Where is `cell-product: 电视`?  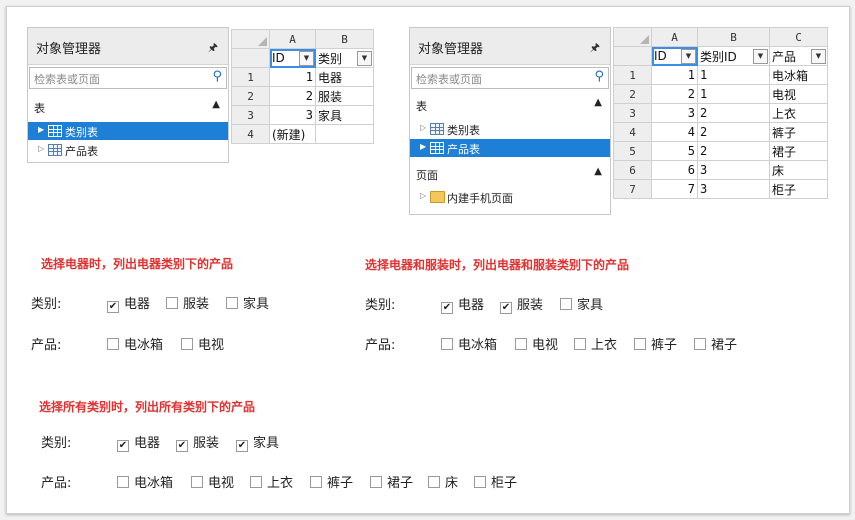 cell-product: 电视 is located at coordinates (798, 94).